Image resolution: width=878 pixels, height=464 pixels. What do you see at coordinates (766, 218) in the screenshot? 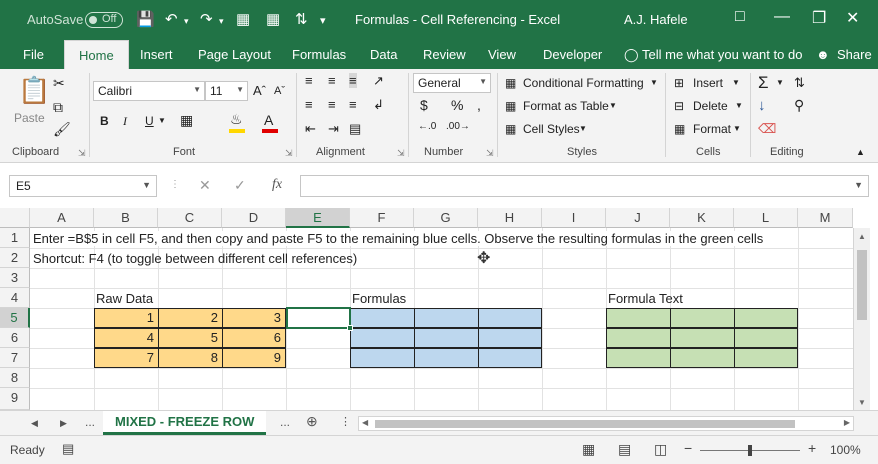
I see `col-header-l: L` at bounding box center [766, 218].